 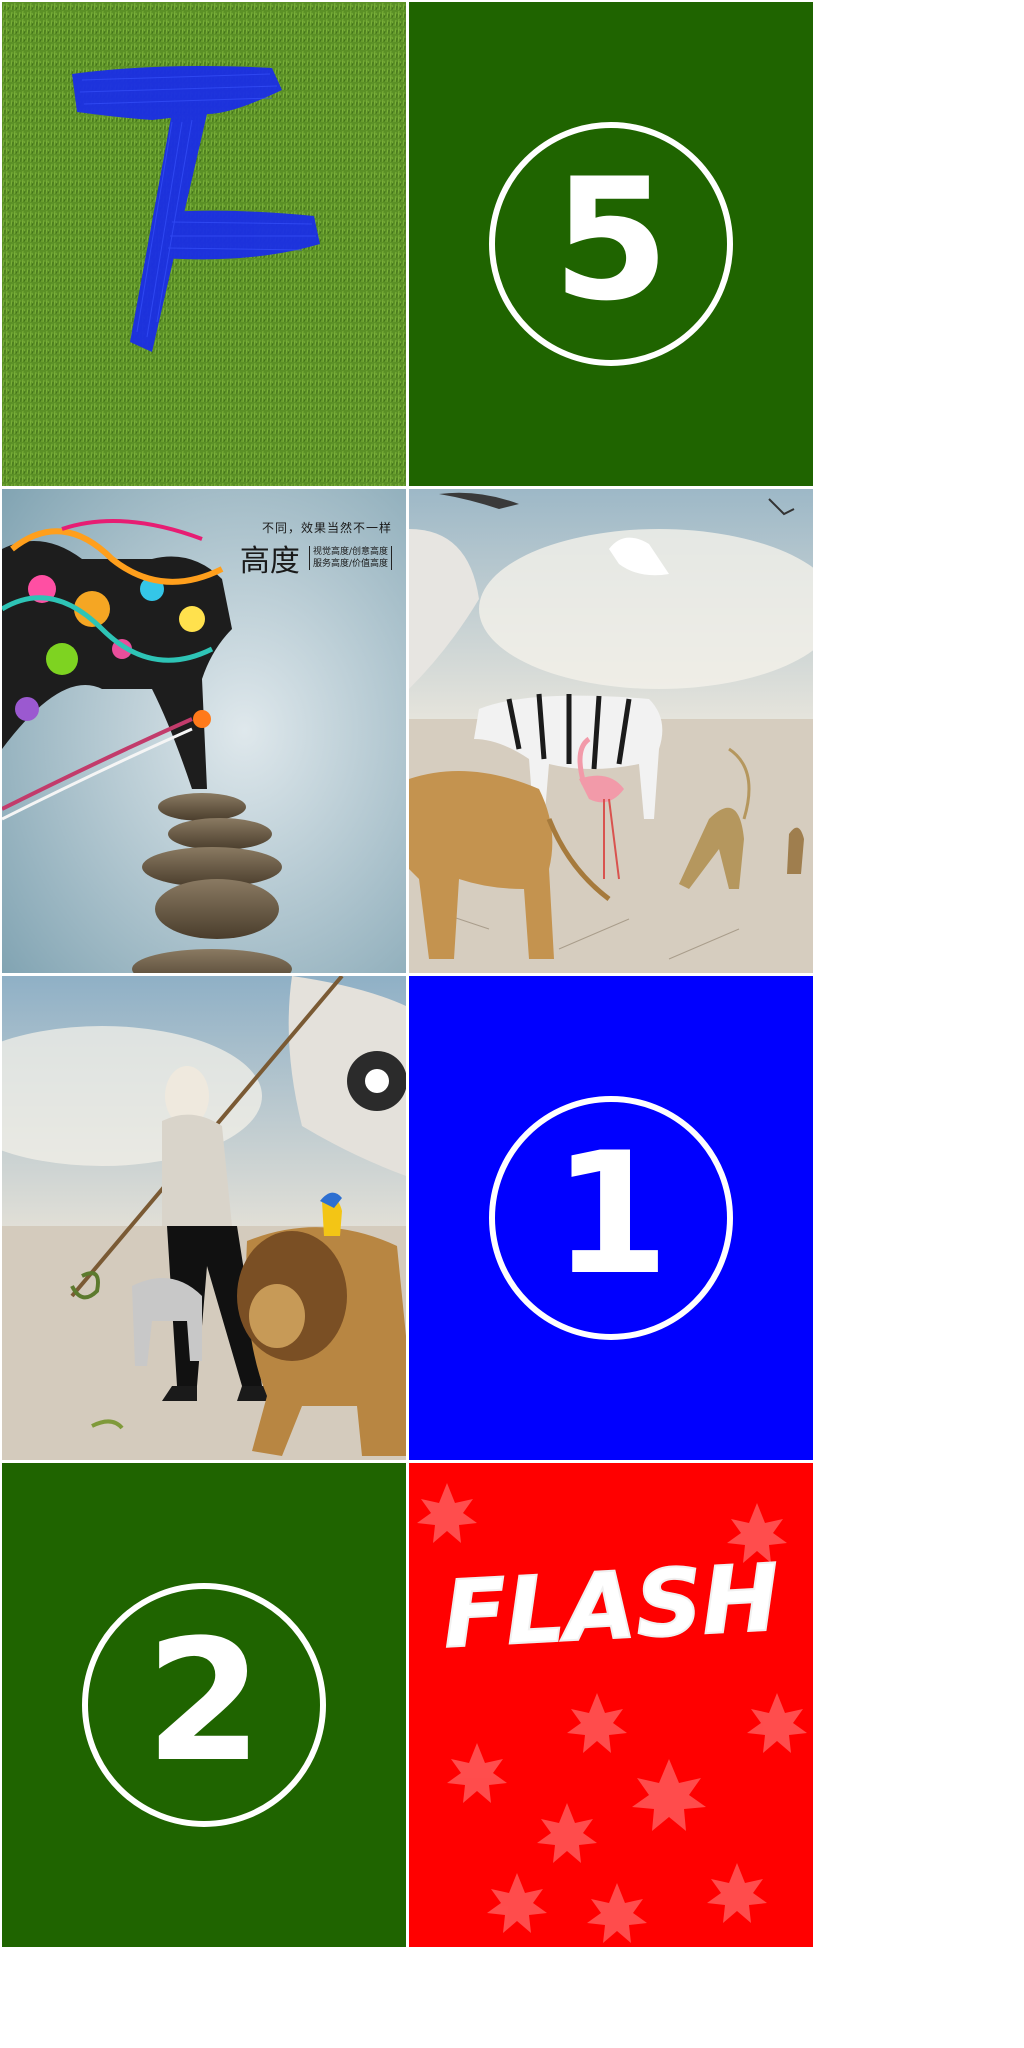 I want to click on ad-sub-line1: 视觉高度/创意高度, so click(x=350, y=552).